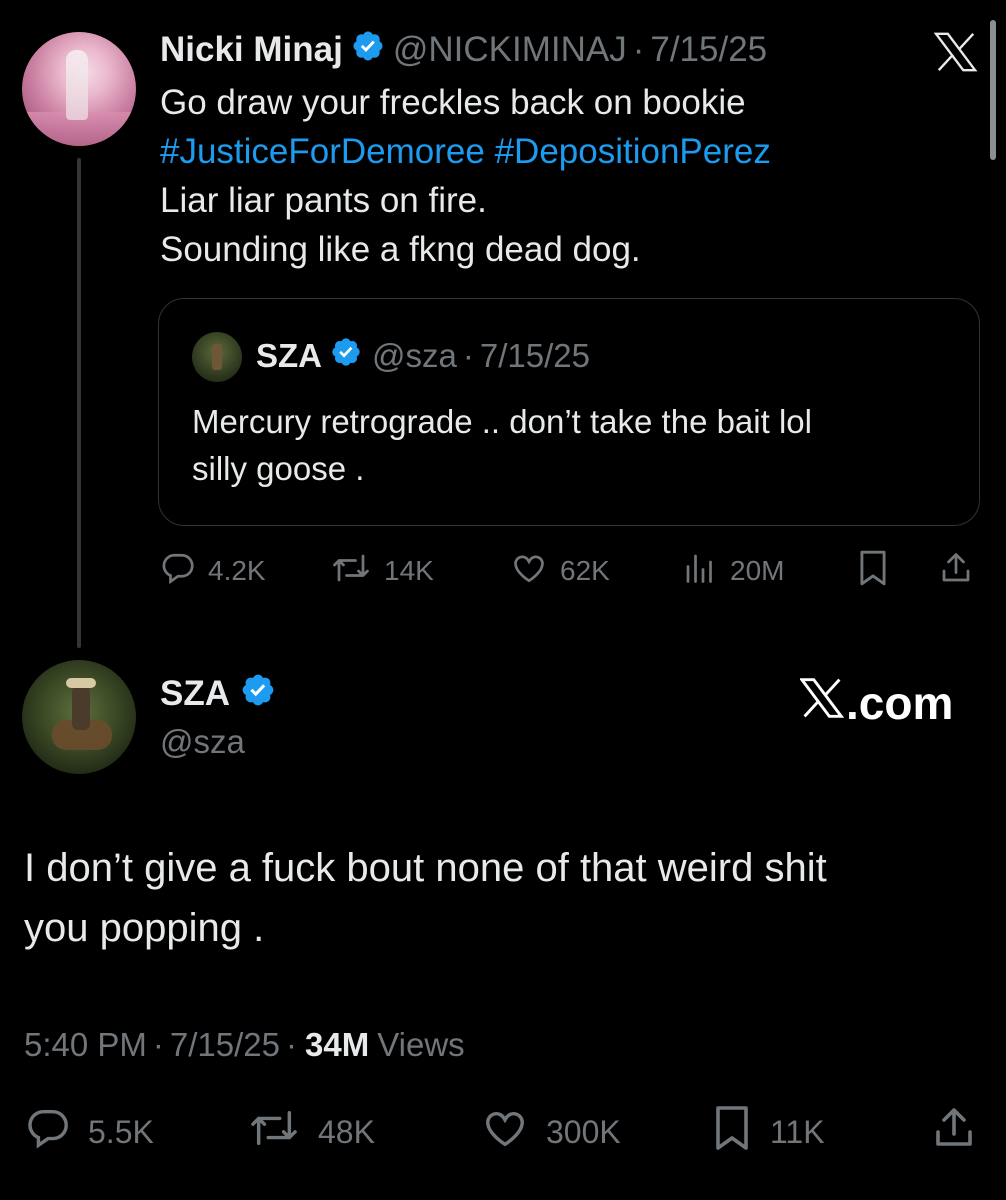 The height and width of the screenshot is (1200, 1006). What do you see at coordinates (993, 90) in the screenshot?
I see `scrollbar` at bounding box center [993, 90].